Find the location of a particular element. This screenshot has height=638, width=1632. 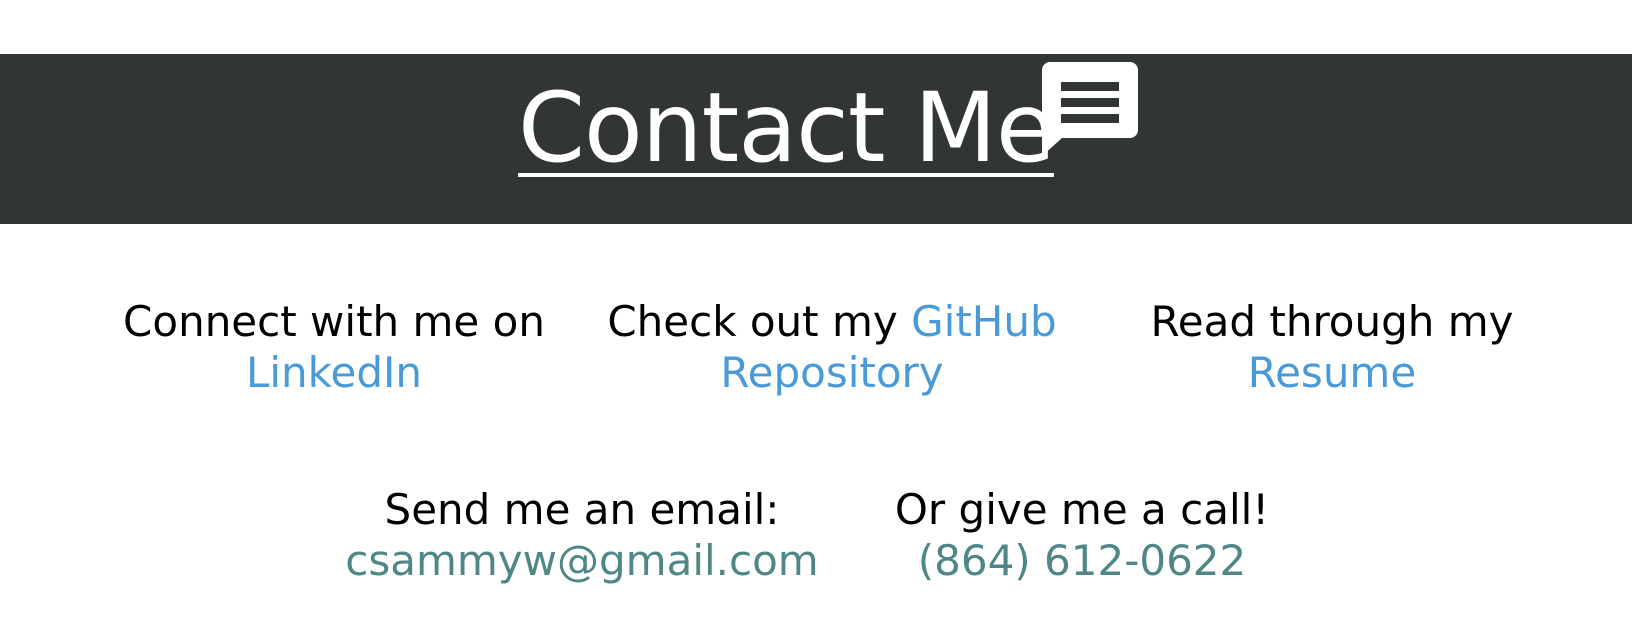

github-section: Check out my GitHub Repository is located at coordinates (832, 347).